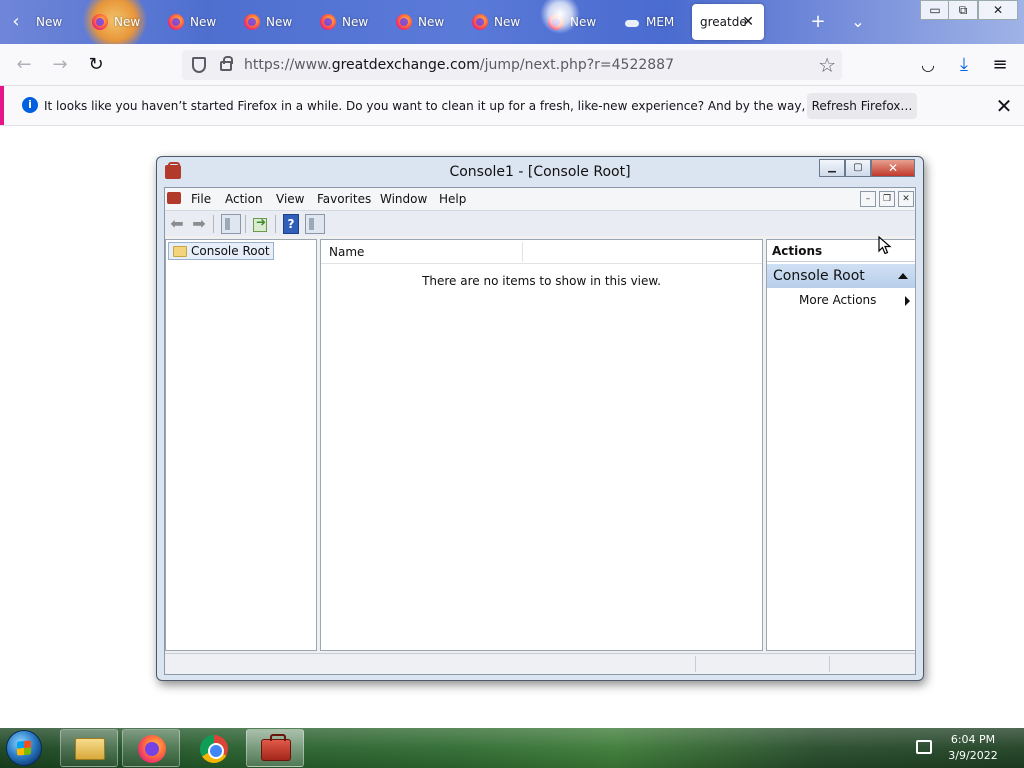 This screenshot has height=768, width=1024. What do you see at coordinates (201, 199) in the screenshot?
I see `menu-file: File` at bounding box center [201, 199].